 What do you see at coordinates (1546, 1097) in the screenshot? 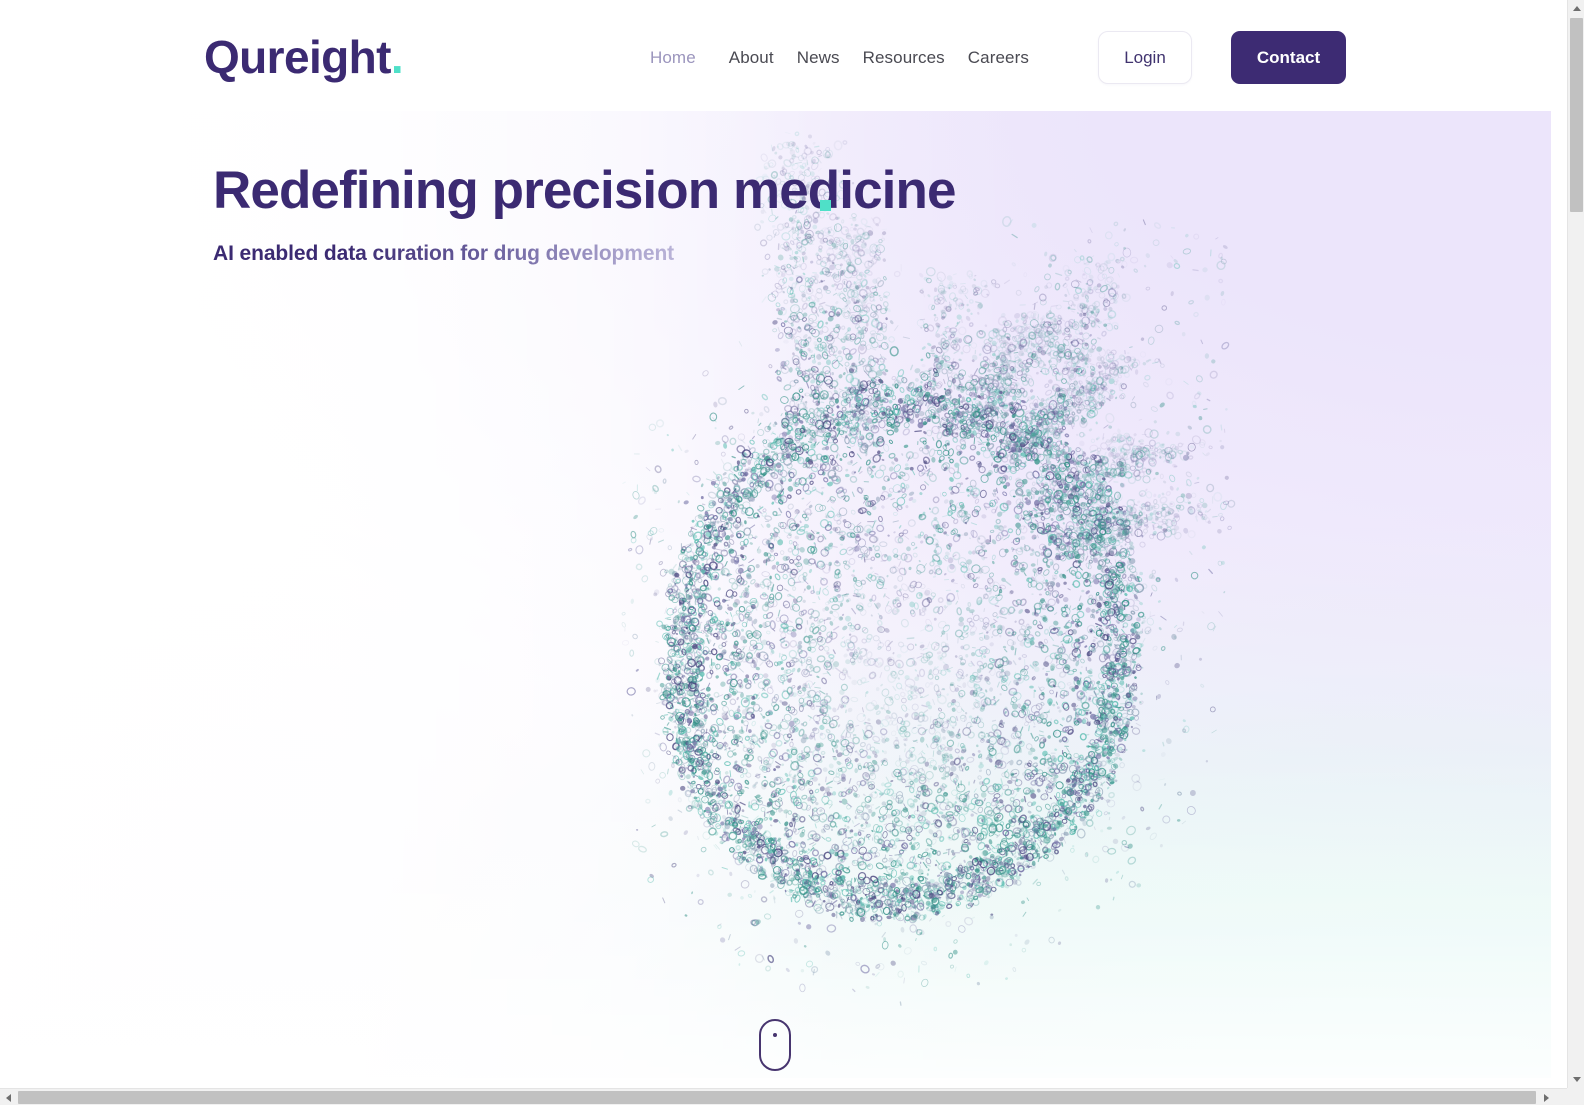
I see `scroll-right-arrow-icon` at bounding box center [1546, 1097].